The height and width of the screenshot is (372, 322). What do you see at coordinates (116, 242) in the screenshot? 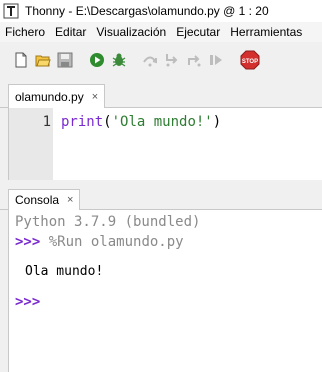
I see `run-command: %Run olamundo.py` at bounding box center [116, 242].